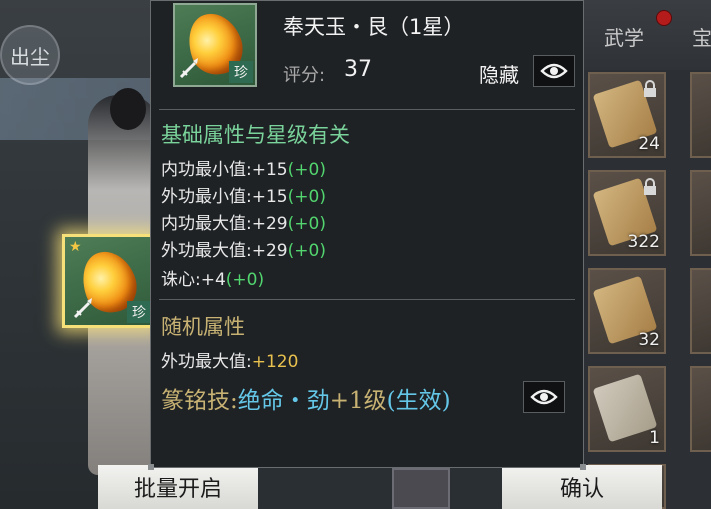  What do you see at coordinates (701, 36) in the screenshot?
I see `tab-treasure: 宝` at bounding box center [701, 36].